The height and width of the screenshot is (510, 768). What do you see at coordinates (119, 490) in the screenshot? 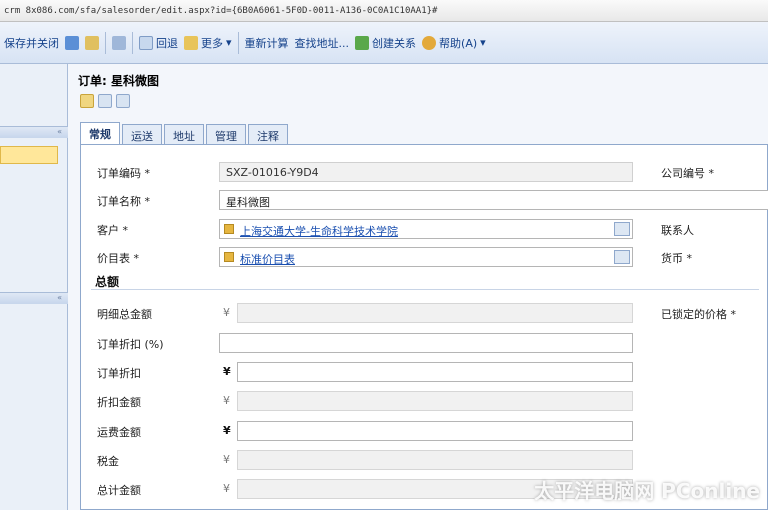
I see `totals-label: 总计金额` at bounding box center [119, 490].